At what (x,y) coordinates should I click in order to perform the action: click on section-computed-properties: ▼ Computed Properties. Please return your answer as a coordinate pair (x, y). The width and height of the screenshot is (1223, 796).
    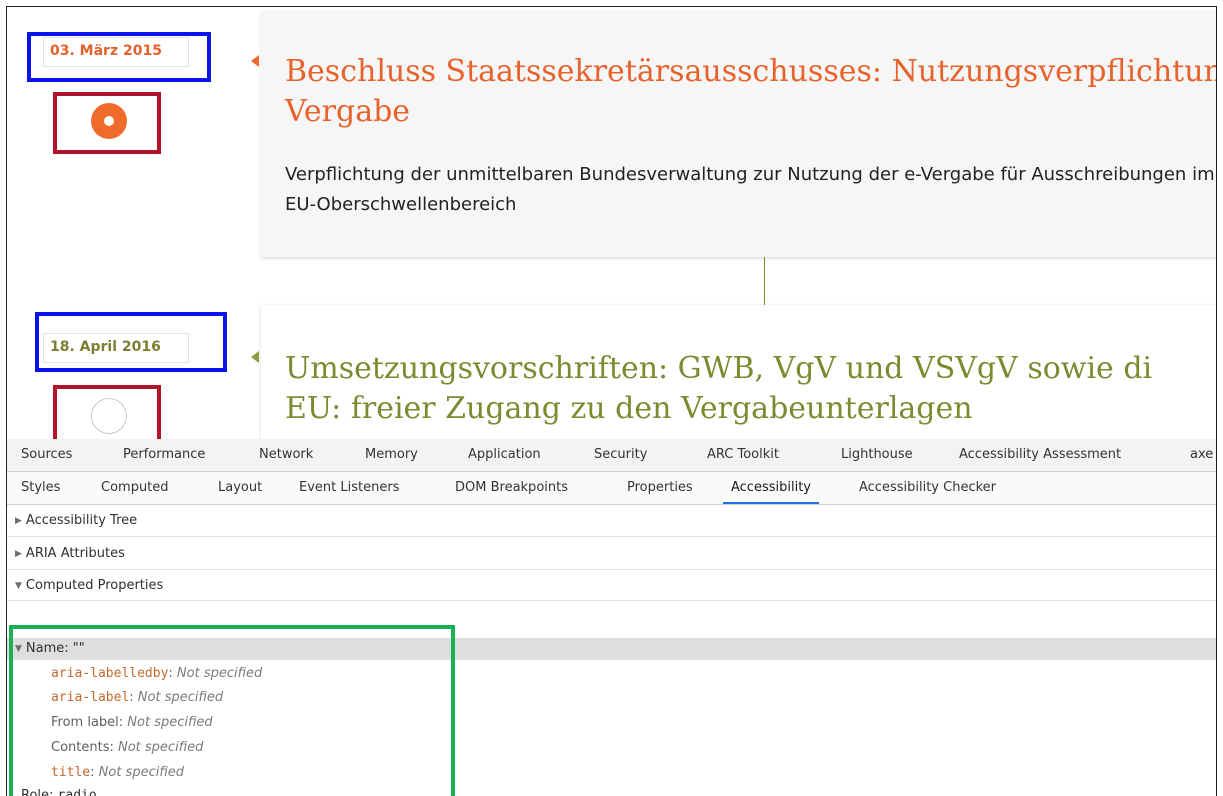
    Looking at the image, I should click on (611, 586).